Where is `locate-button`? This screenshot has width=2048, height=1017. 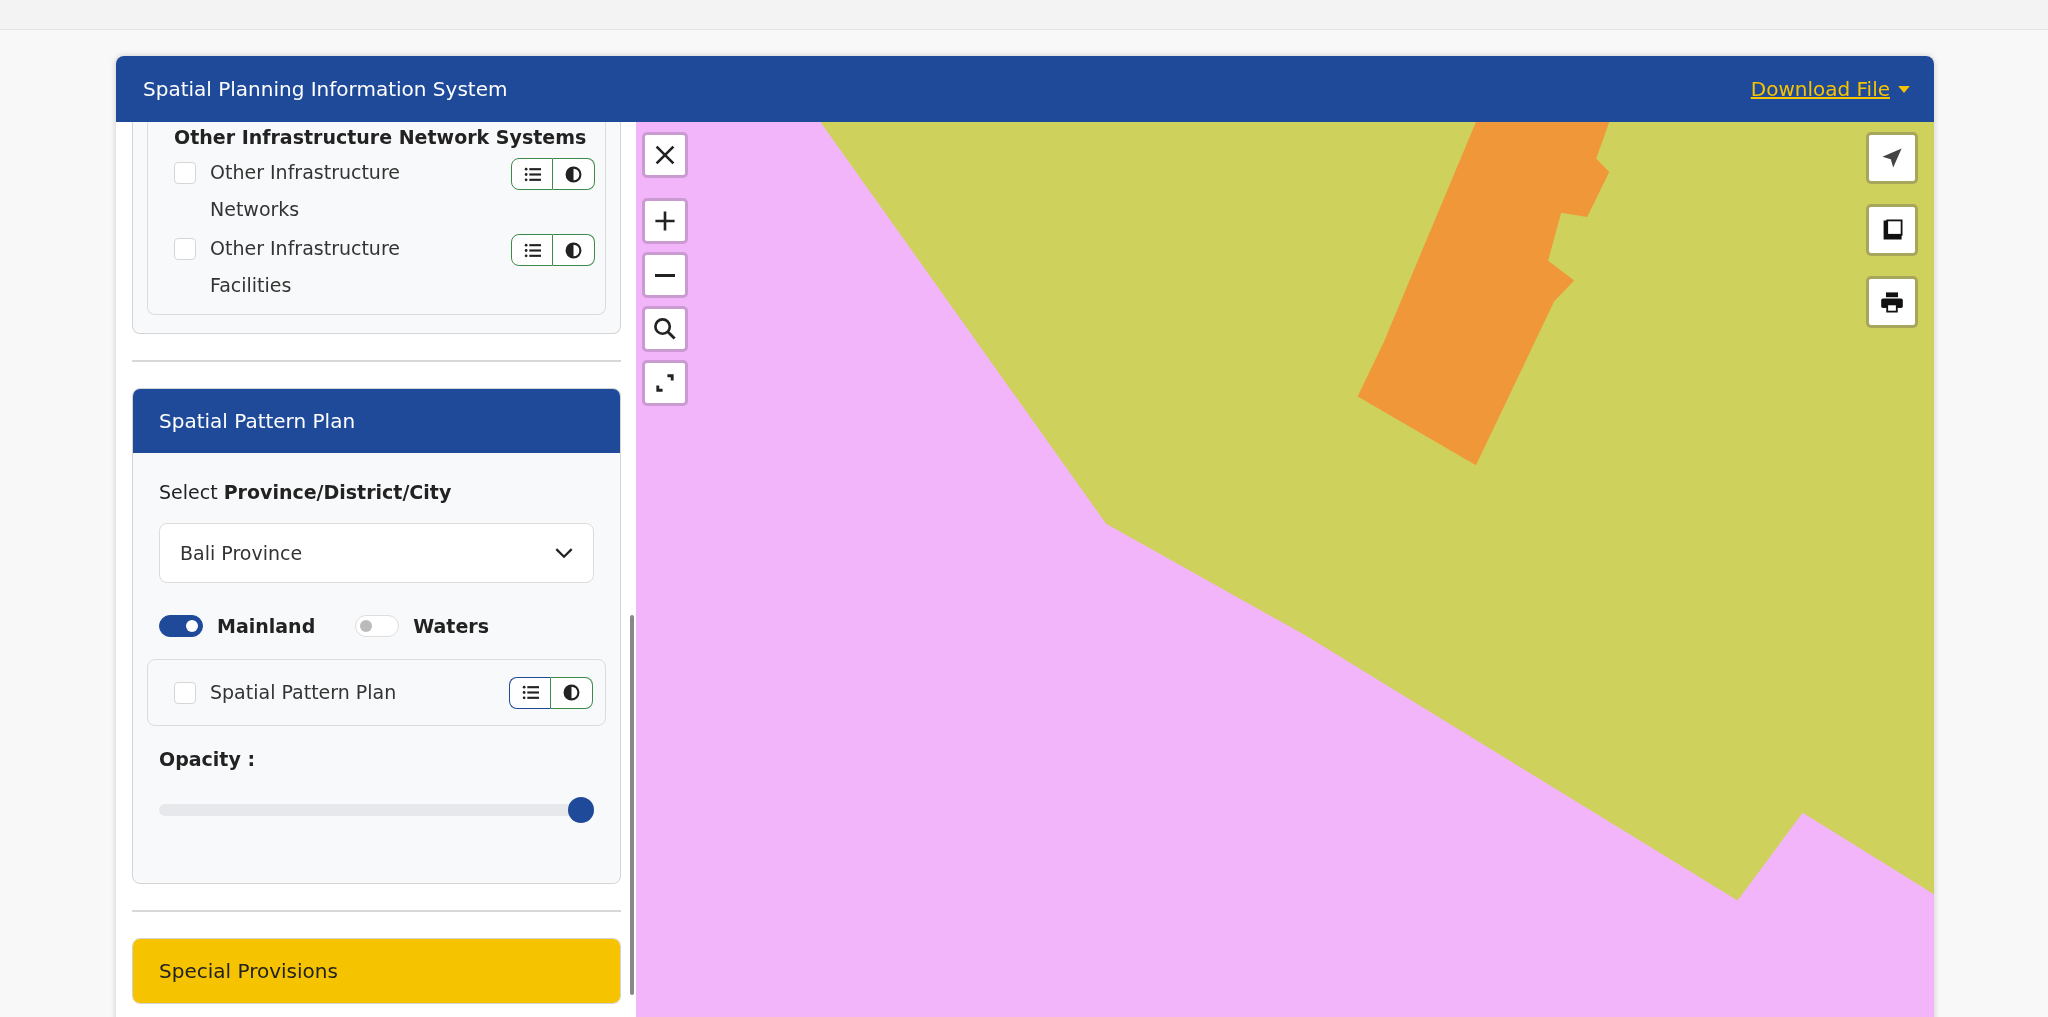
locate-button is located at coordinates (1892, 158).